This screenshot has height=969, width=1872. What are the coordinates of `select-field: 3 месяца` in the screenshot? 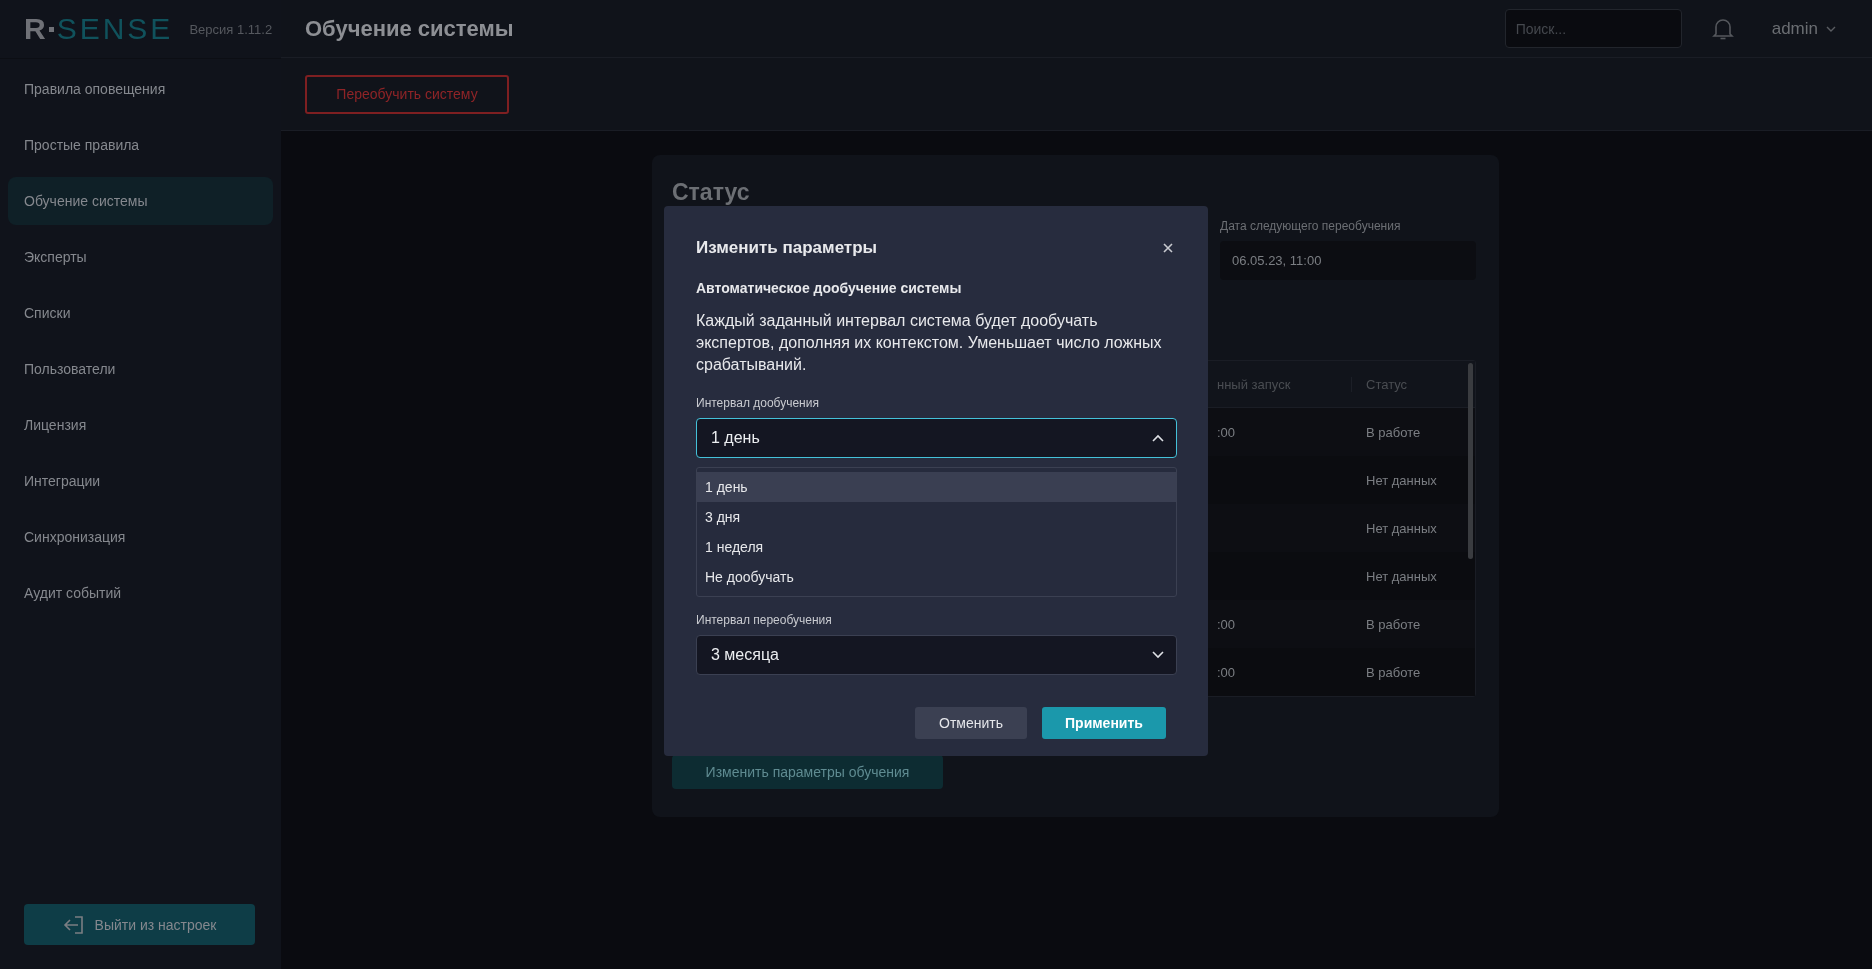 It's located at (936, 655).